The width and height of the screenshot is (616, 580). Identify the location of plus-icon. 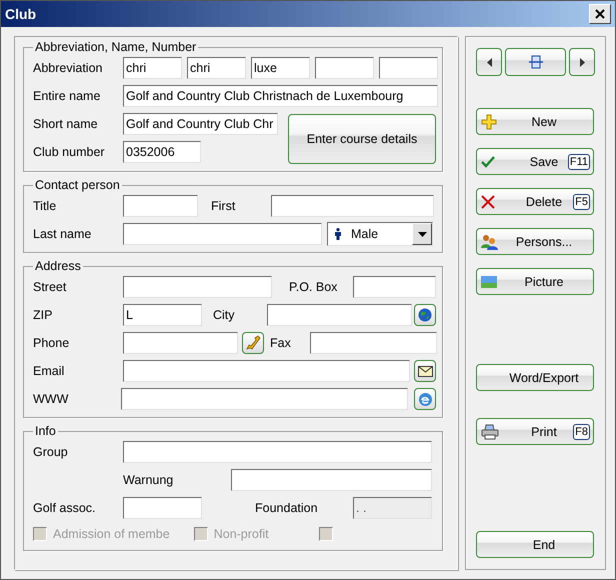
(489, 122).